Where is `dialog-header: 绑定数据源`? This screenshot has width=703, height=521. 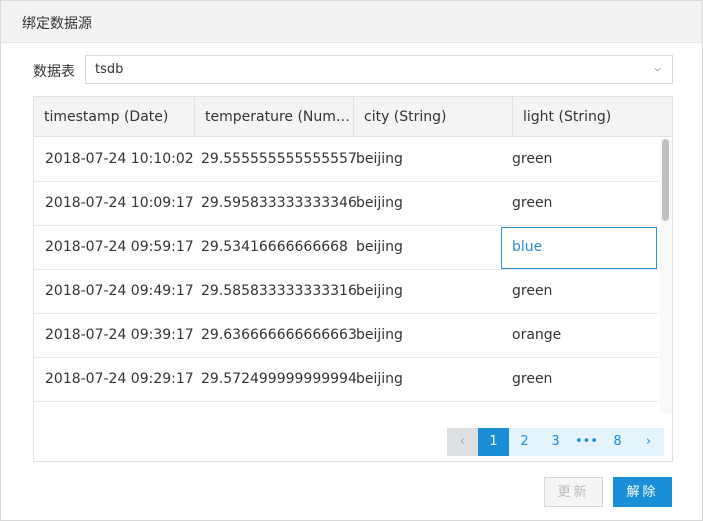 dialog-header: 绑定数据源 is located at coordinates (351, 22).